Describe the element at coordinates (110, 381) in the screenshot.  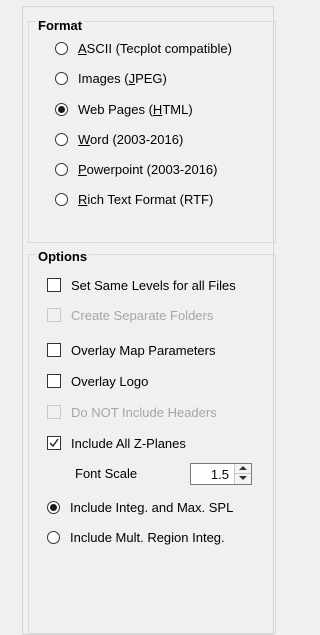
I see `checkbox-label: Overlay Logo` at that location.